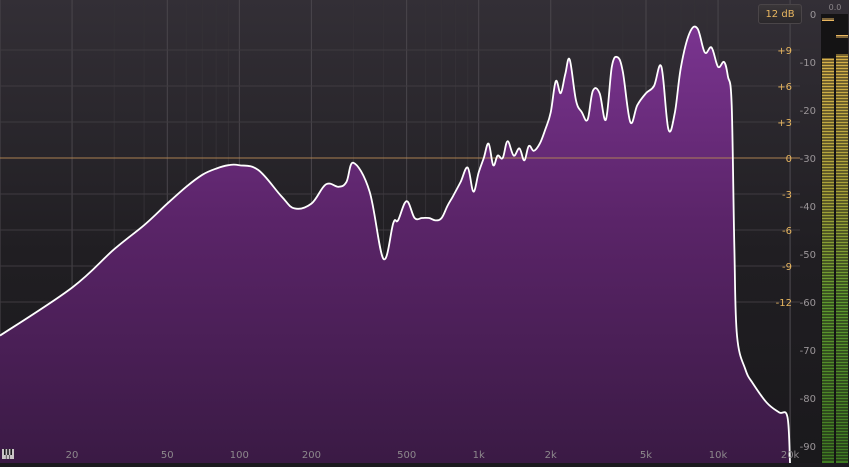 This screenshot has width=849, height=467. I want to click on freq-label: 5k, so click(646, 455).